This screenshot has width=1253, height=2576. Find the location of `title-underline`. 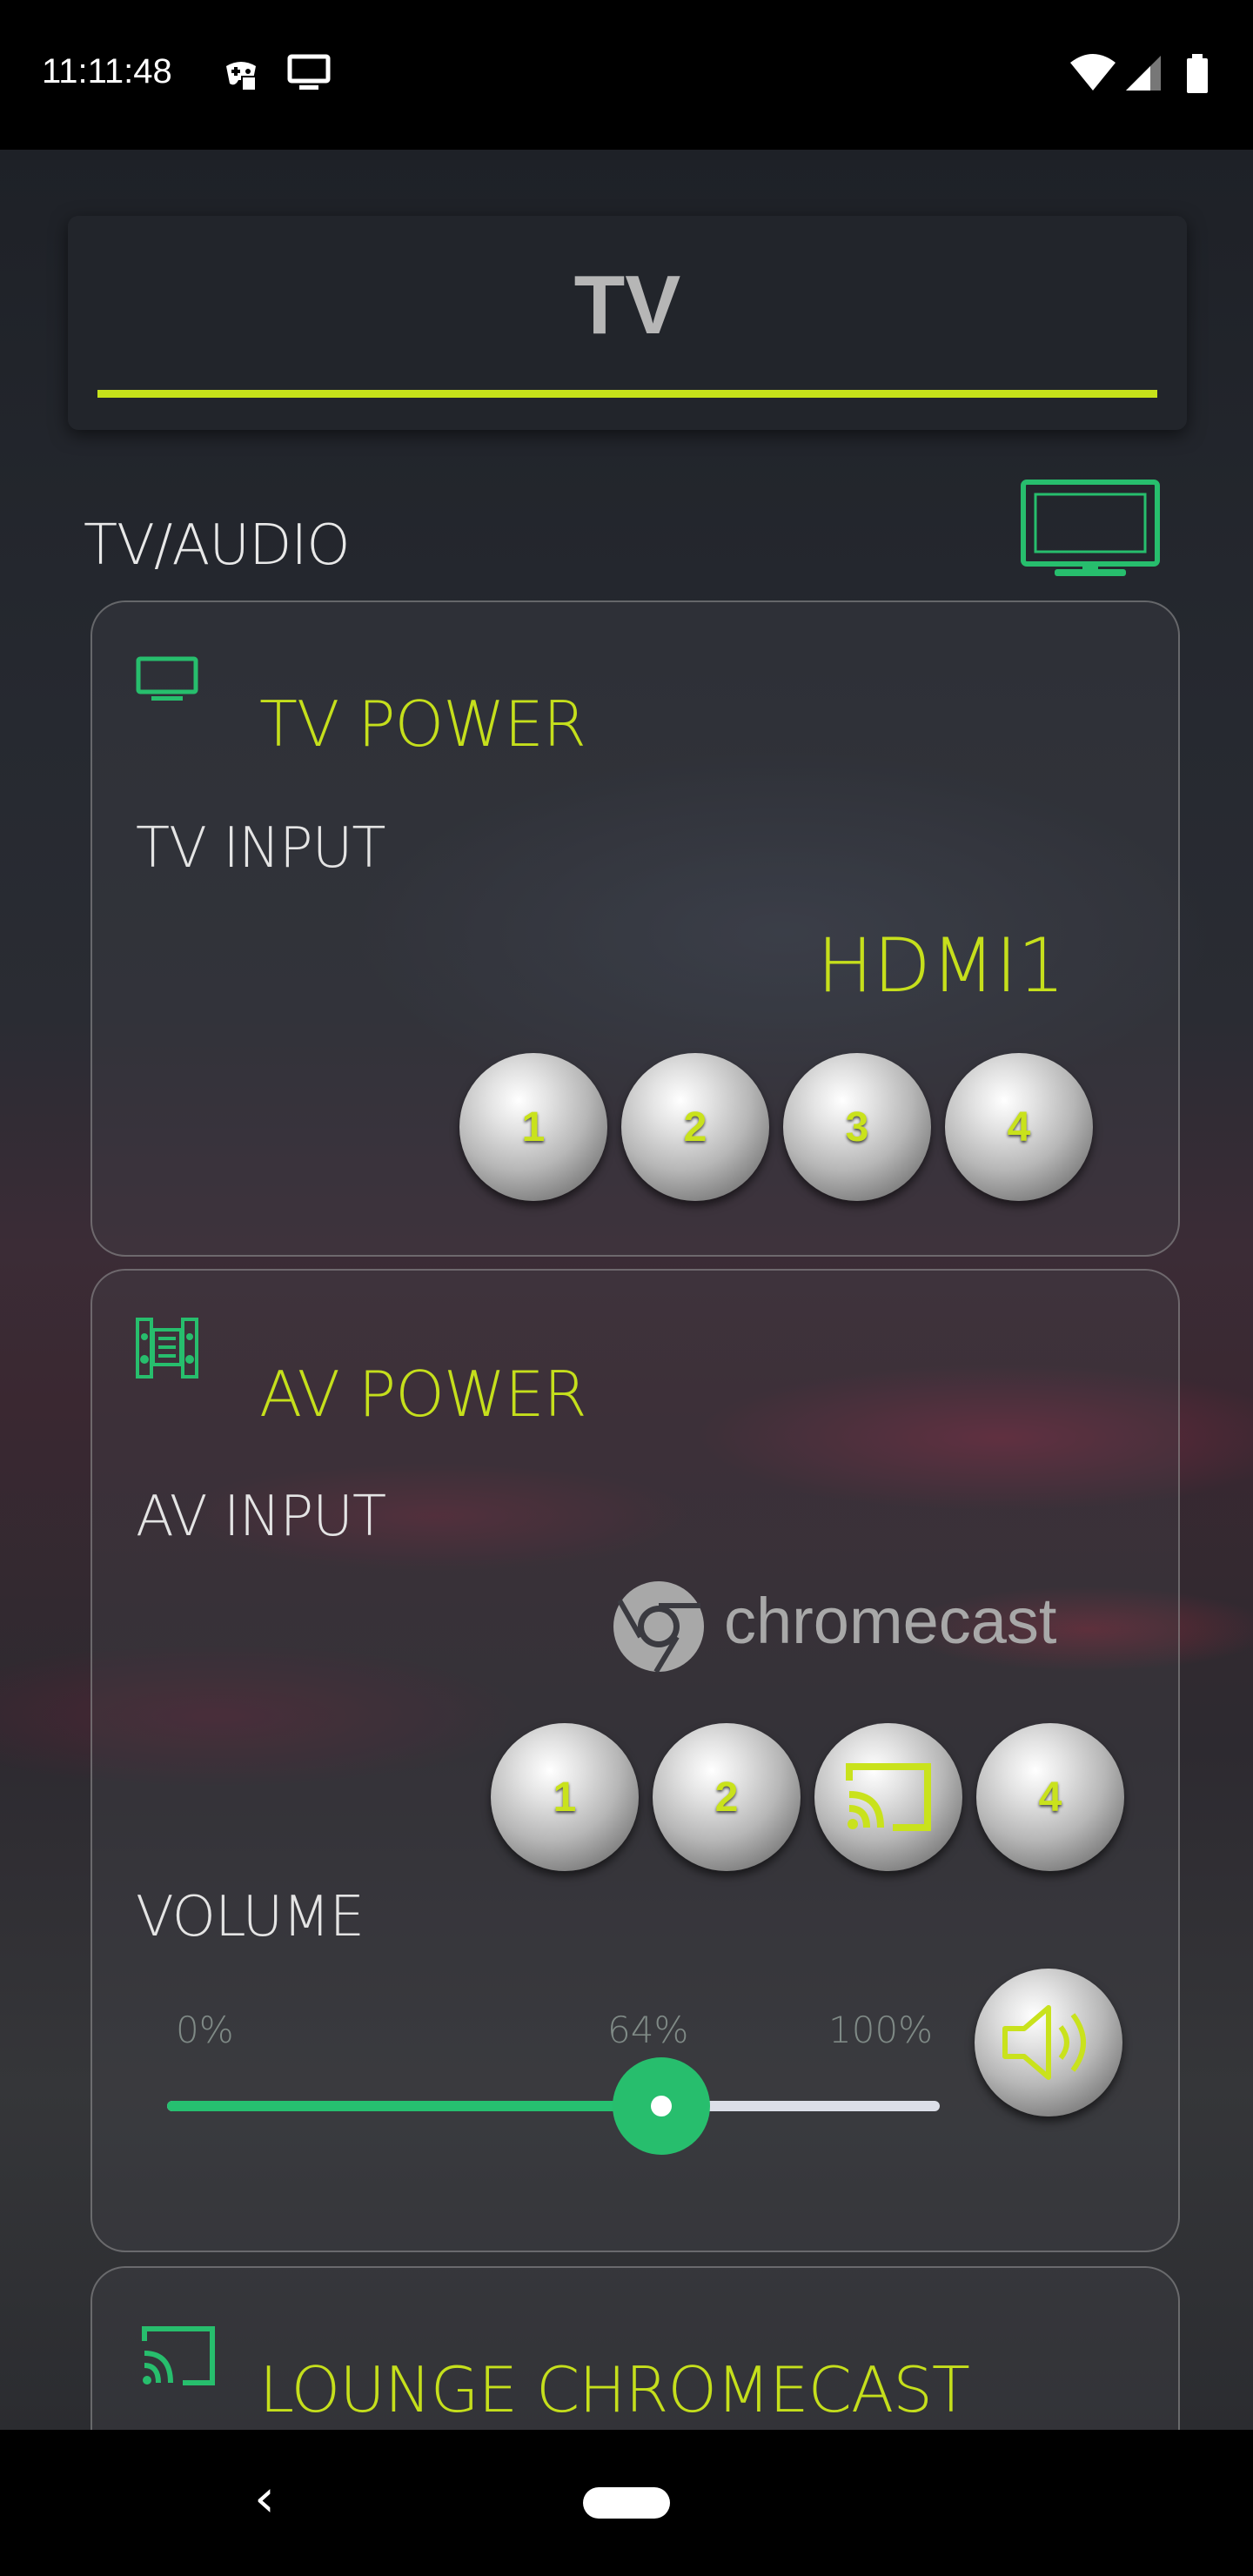

title-underline is located at coordinates (627, 394).